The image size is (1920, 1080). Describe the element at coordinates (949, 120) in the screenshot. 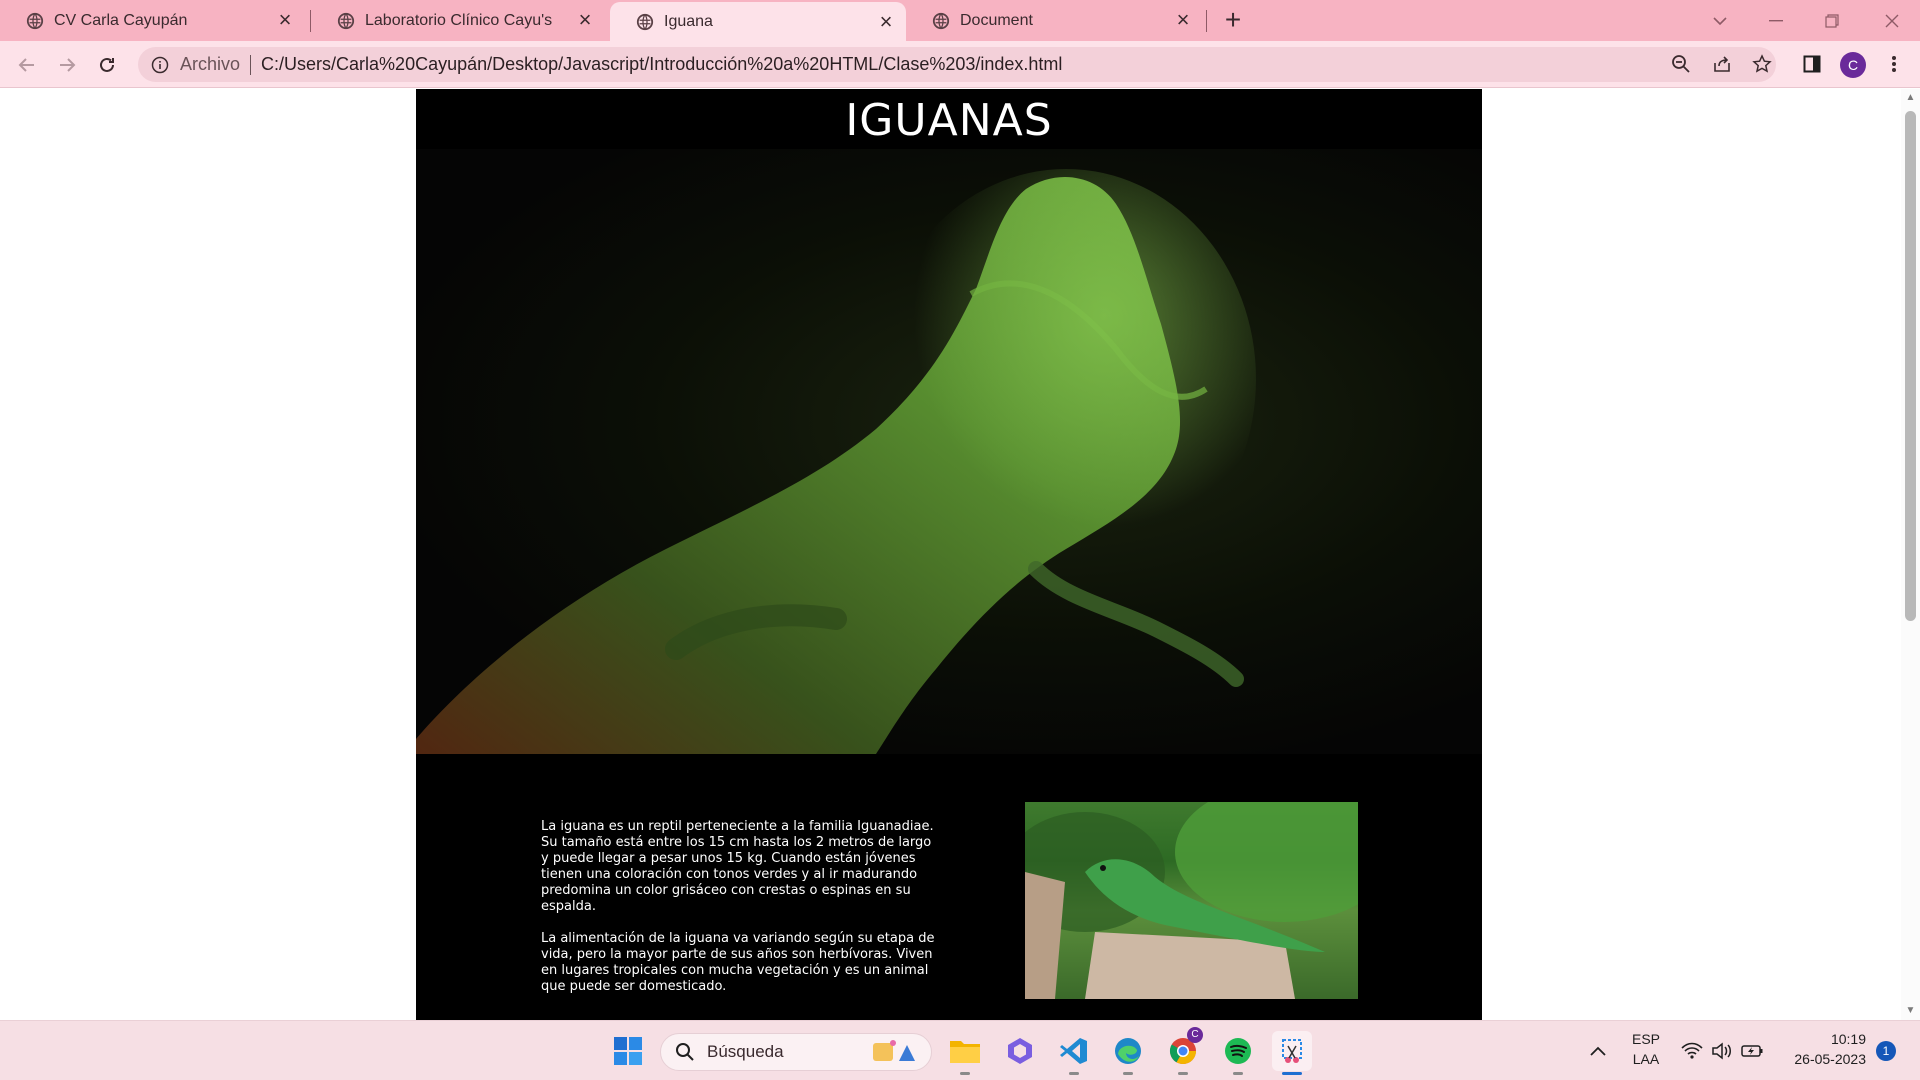

I see `page-title: IGUANAS` at that location.